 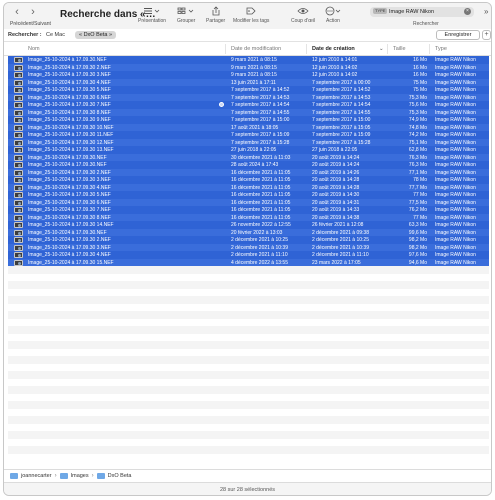 I want to click on breadcrumb-item: Images, so click(x=80, y=476).